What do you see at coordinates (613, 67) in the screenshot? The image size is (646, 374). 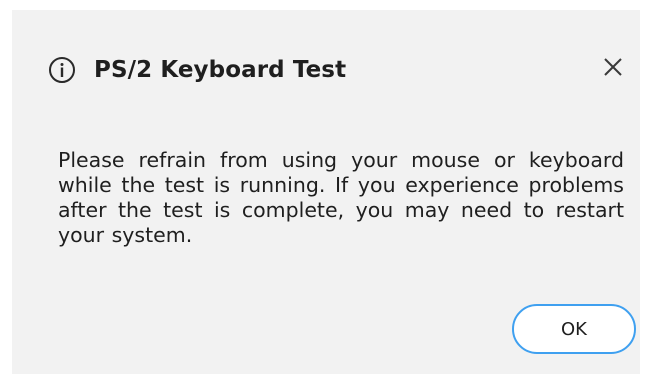 I see `close-button` at bounding box center [613, 67].